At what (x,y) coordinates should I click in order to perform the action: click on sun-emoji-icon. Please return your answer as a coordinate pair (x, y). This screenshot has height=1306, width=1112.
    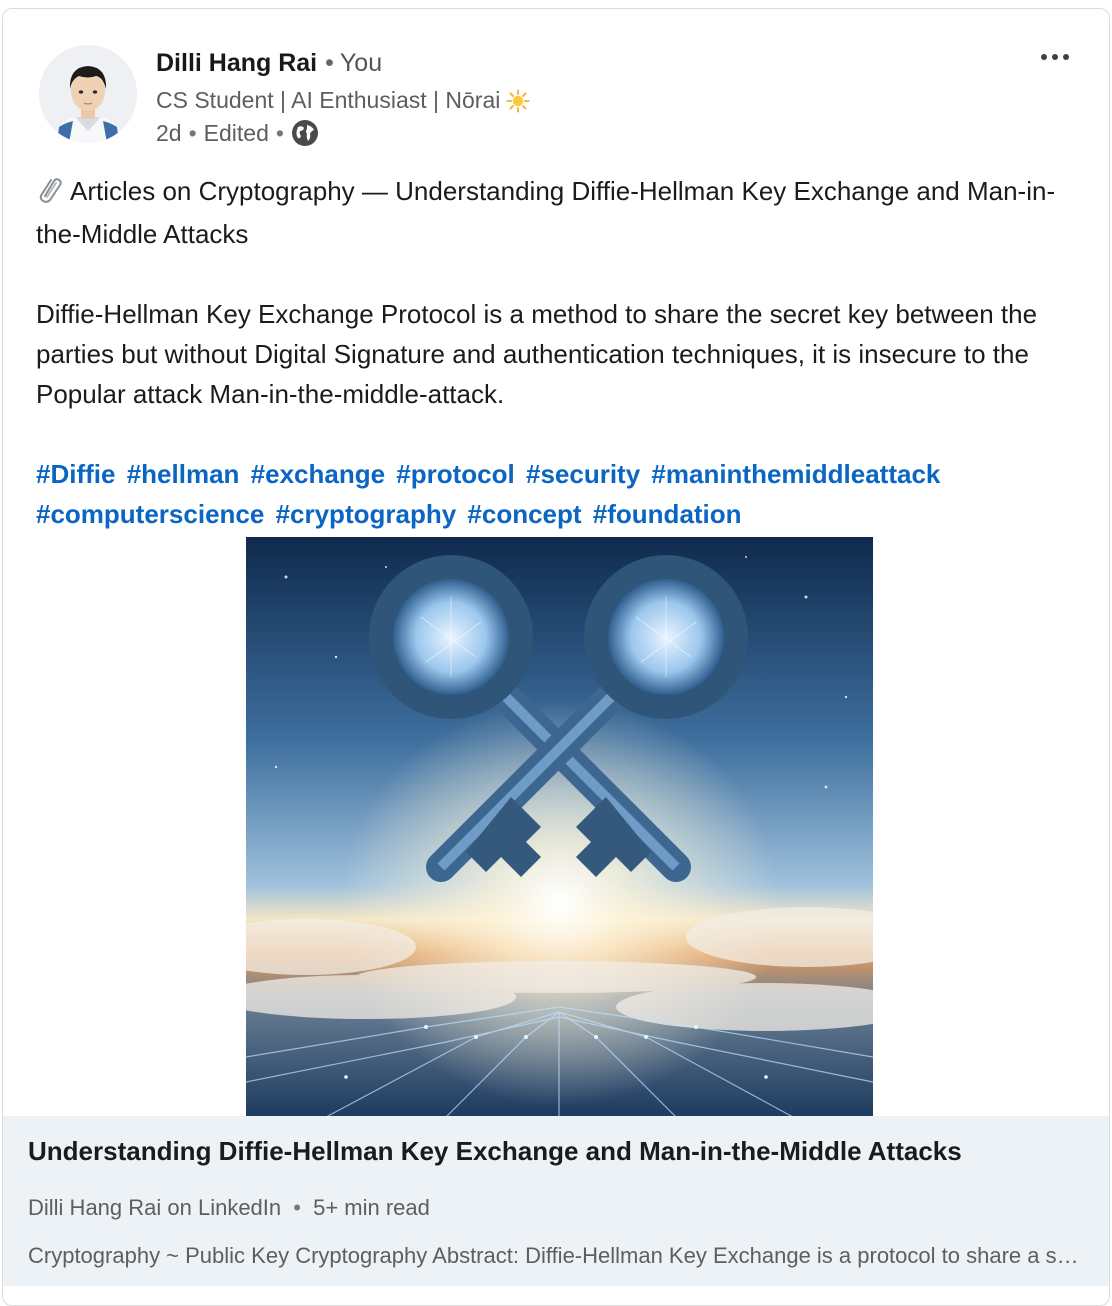
    Looking at the image, I should click on (518, 101).